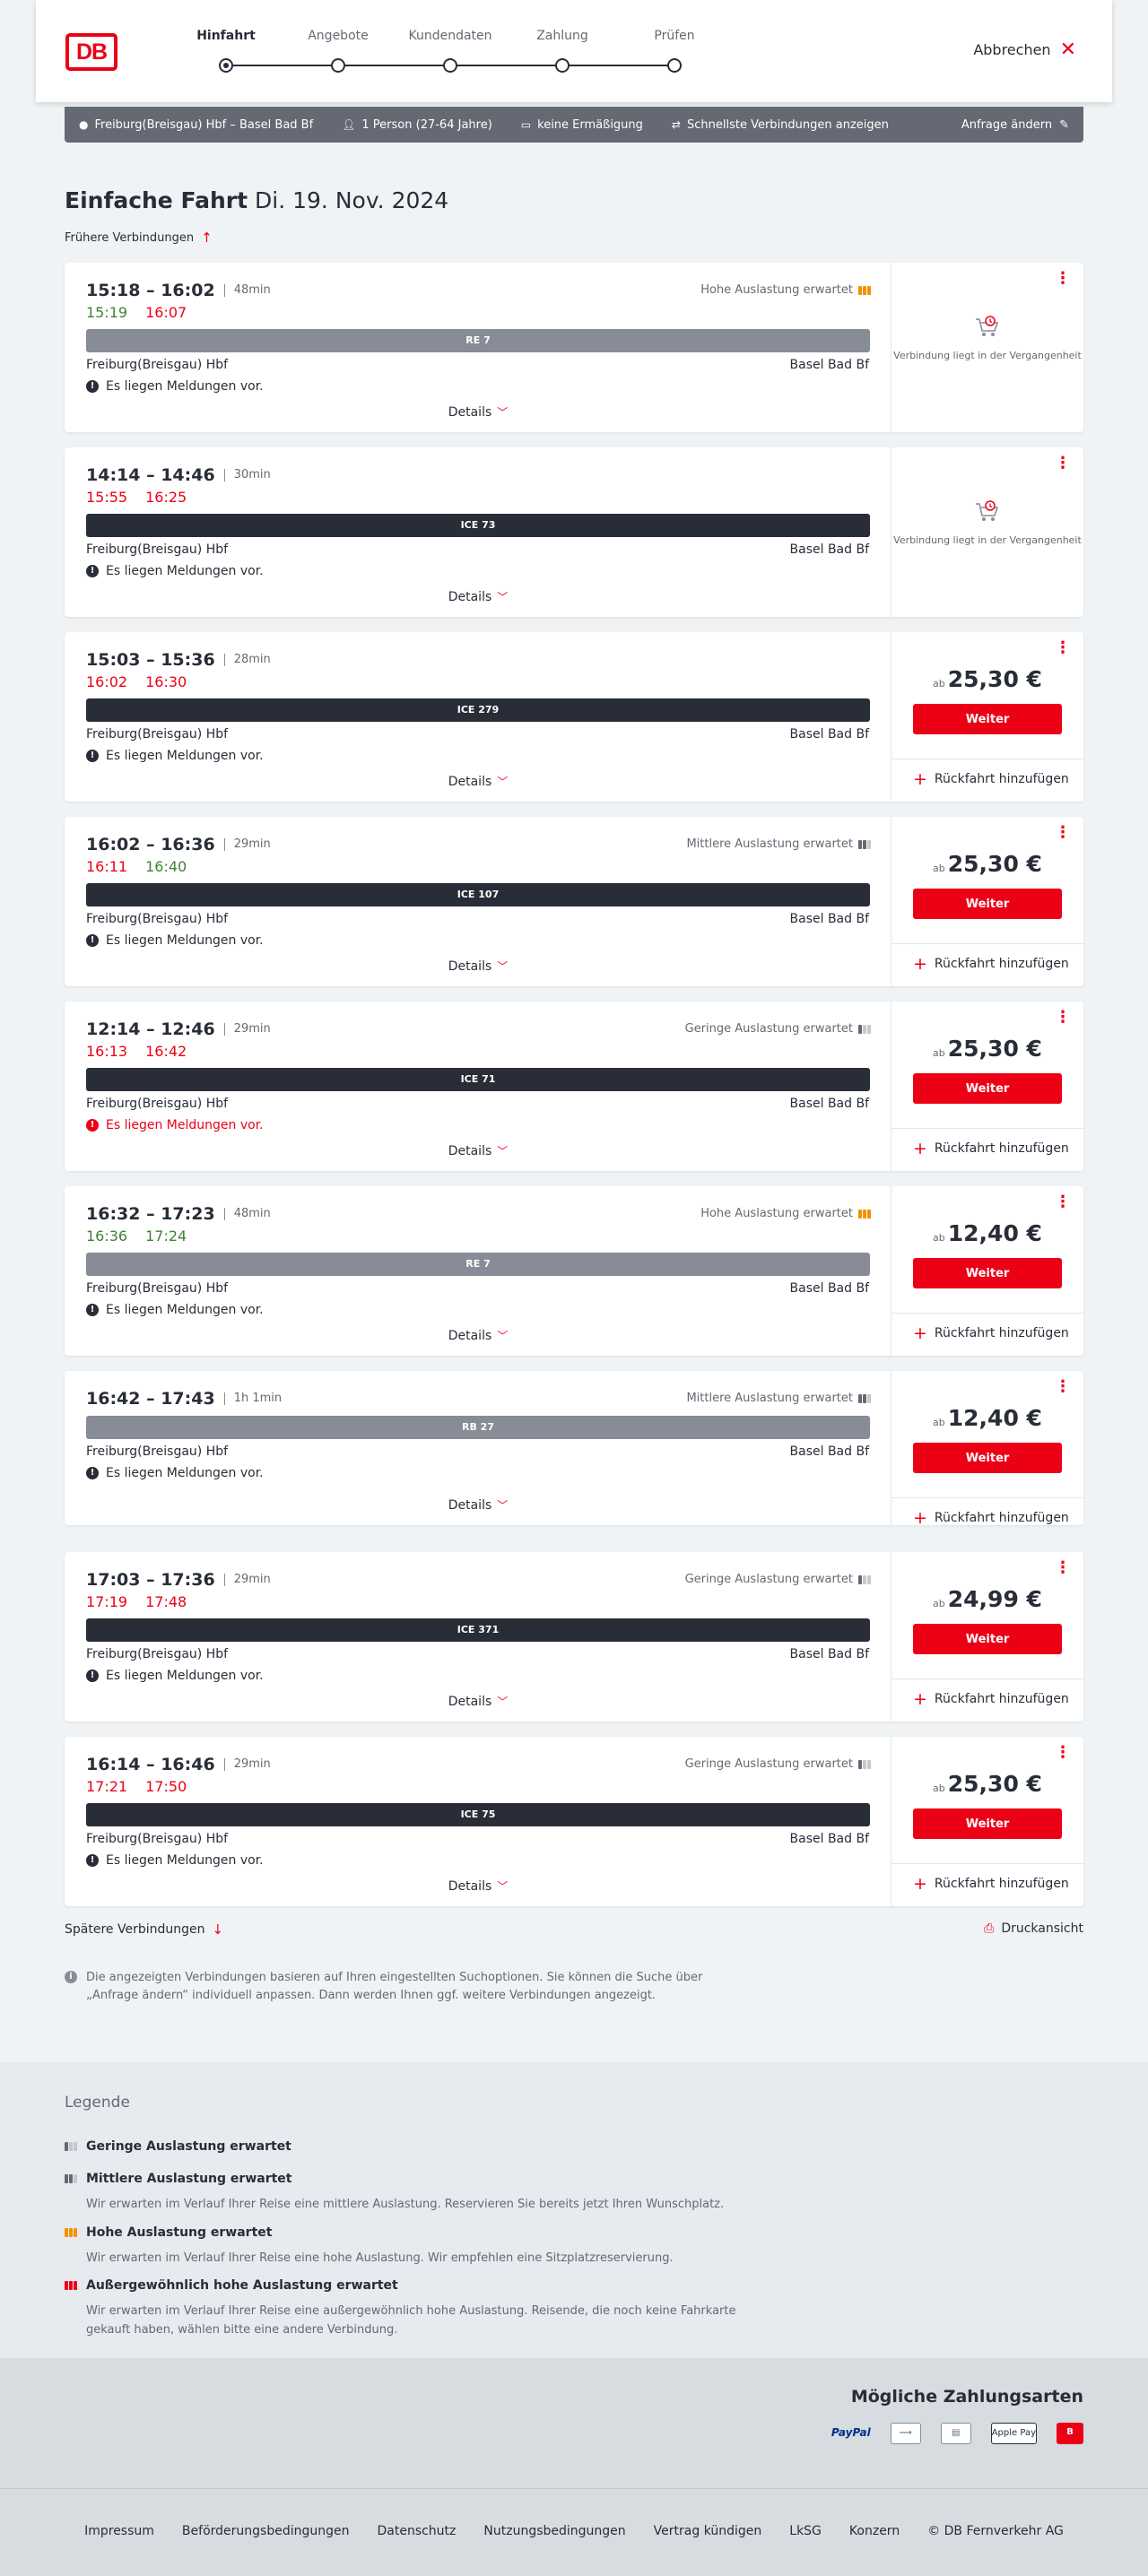 Image resolution: width=1148 pixels, height=2576 pixels. I want to click on apple-pay-logo: Apple Pay, so click(1013, 2433).